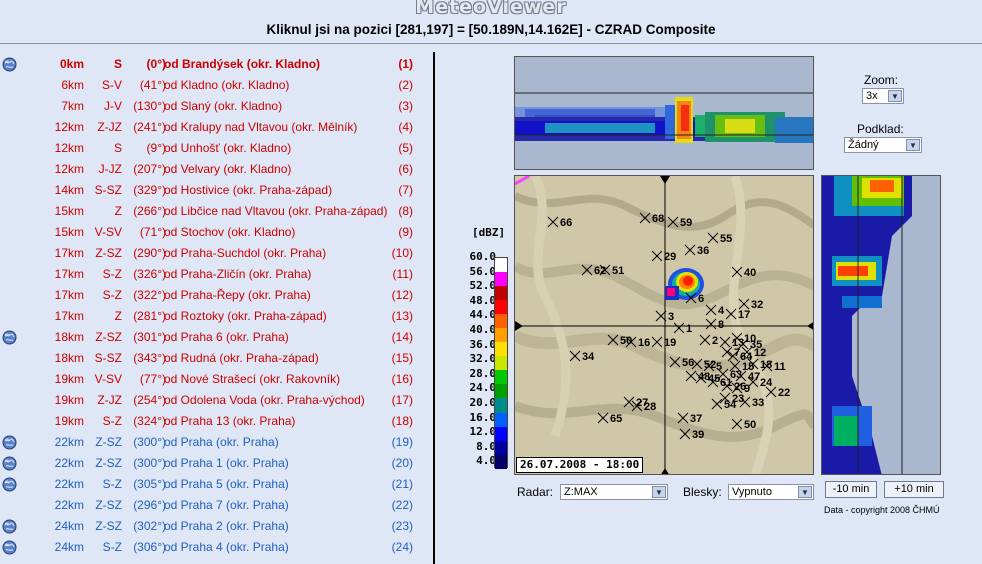 The width and height of the screenshot is (982, 564). Describe the element at coordinates (260, 127) in the screenshot. I see `location-place-name: od Kralupy nad Vltavou (okr. Mělník)` at that location.